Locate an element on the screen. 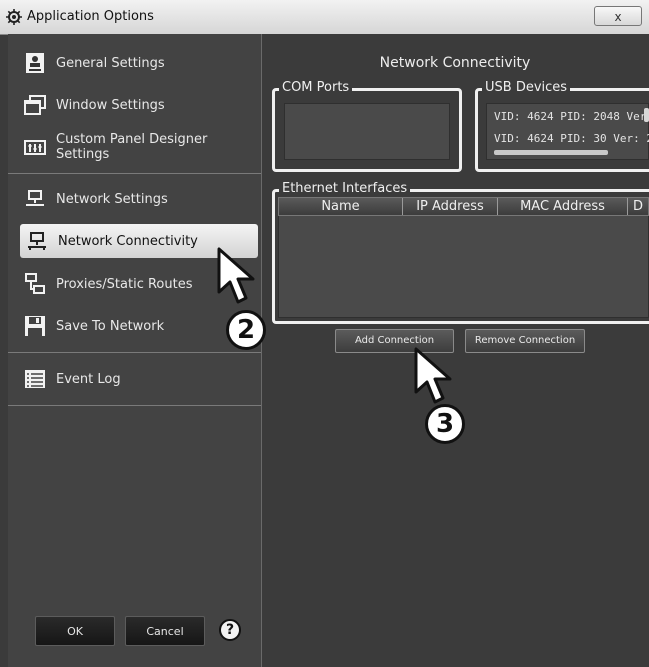  panel-designer-icon is located at coordinates (35, 147).